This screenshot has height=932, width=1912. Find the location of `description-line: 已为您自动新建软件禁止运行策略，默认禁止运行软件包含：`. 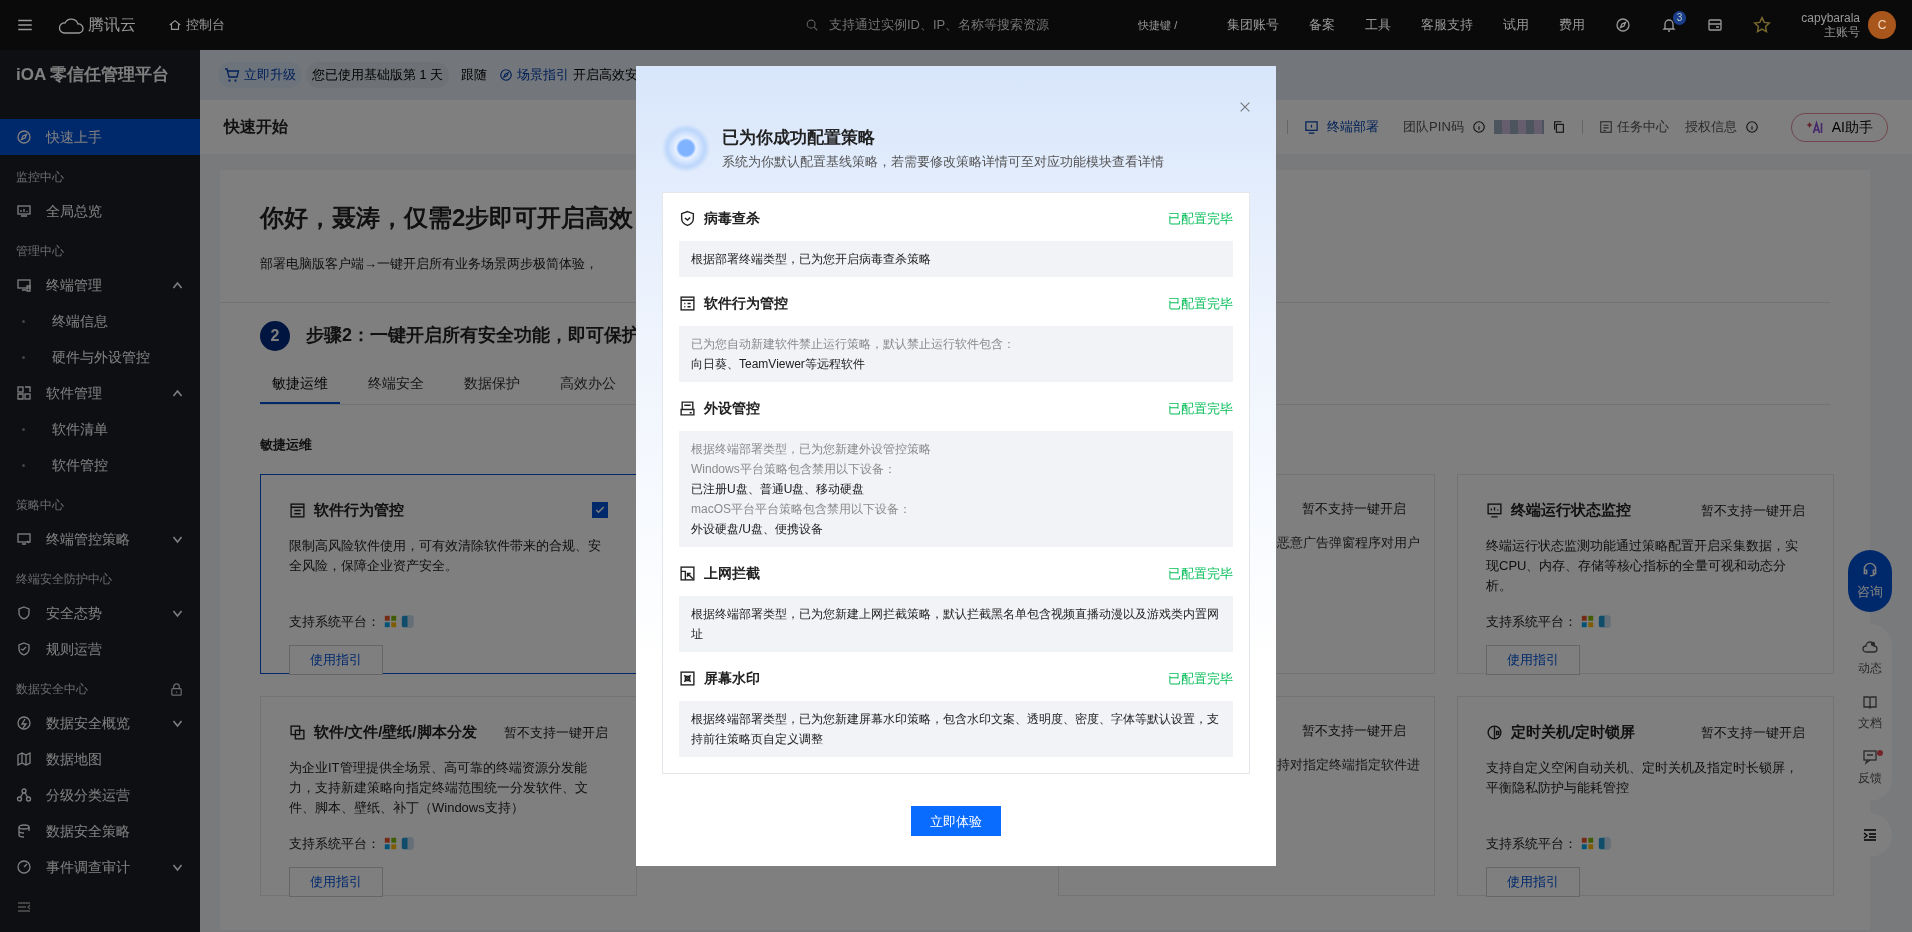

description-line: 已为您自动新建软件禁止运行策略，默认禁止运行软件包含： is located at coordinates (853, 344).